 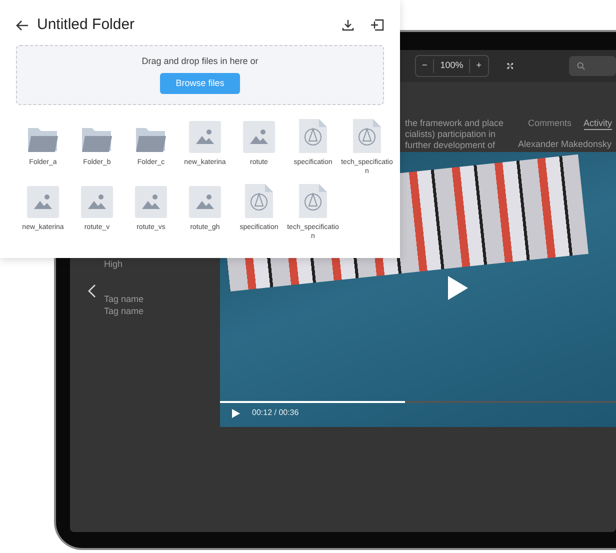 I want to click on zoom-level: 100%, so click(x=451, y=66).